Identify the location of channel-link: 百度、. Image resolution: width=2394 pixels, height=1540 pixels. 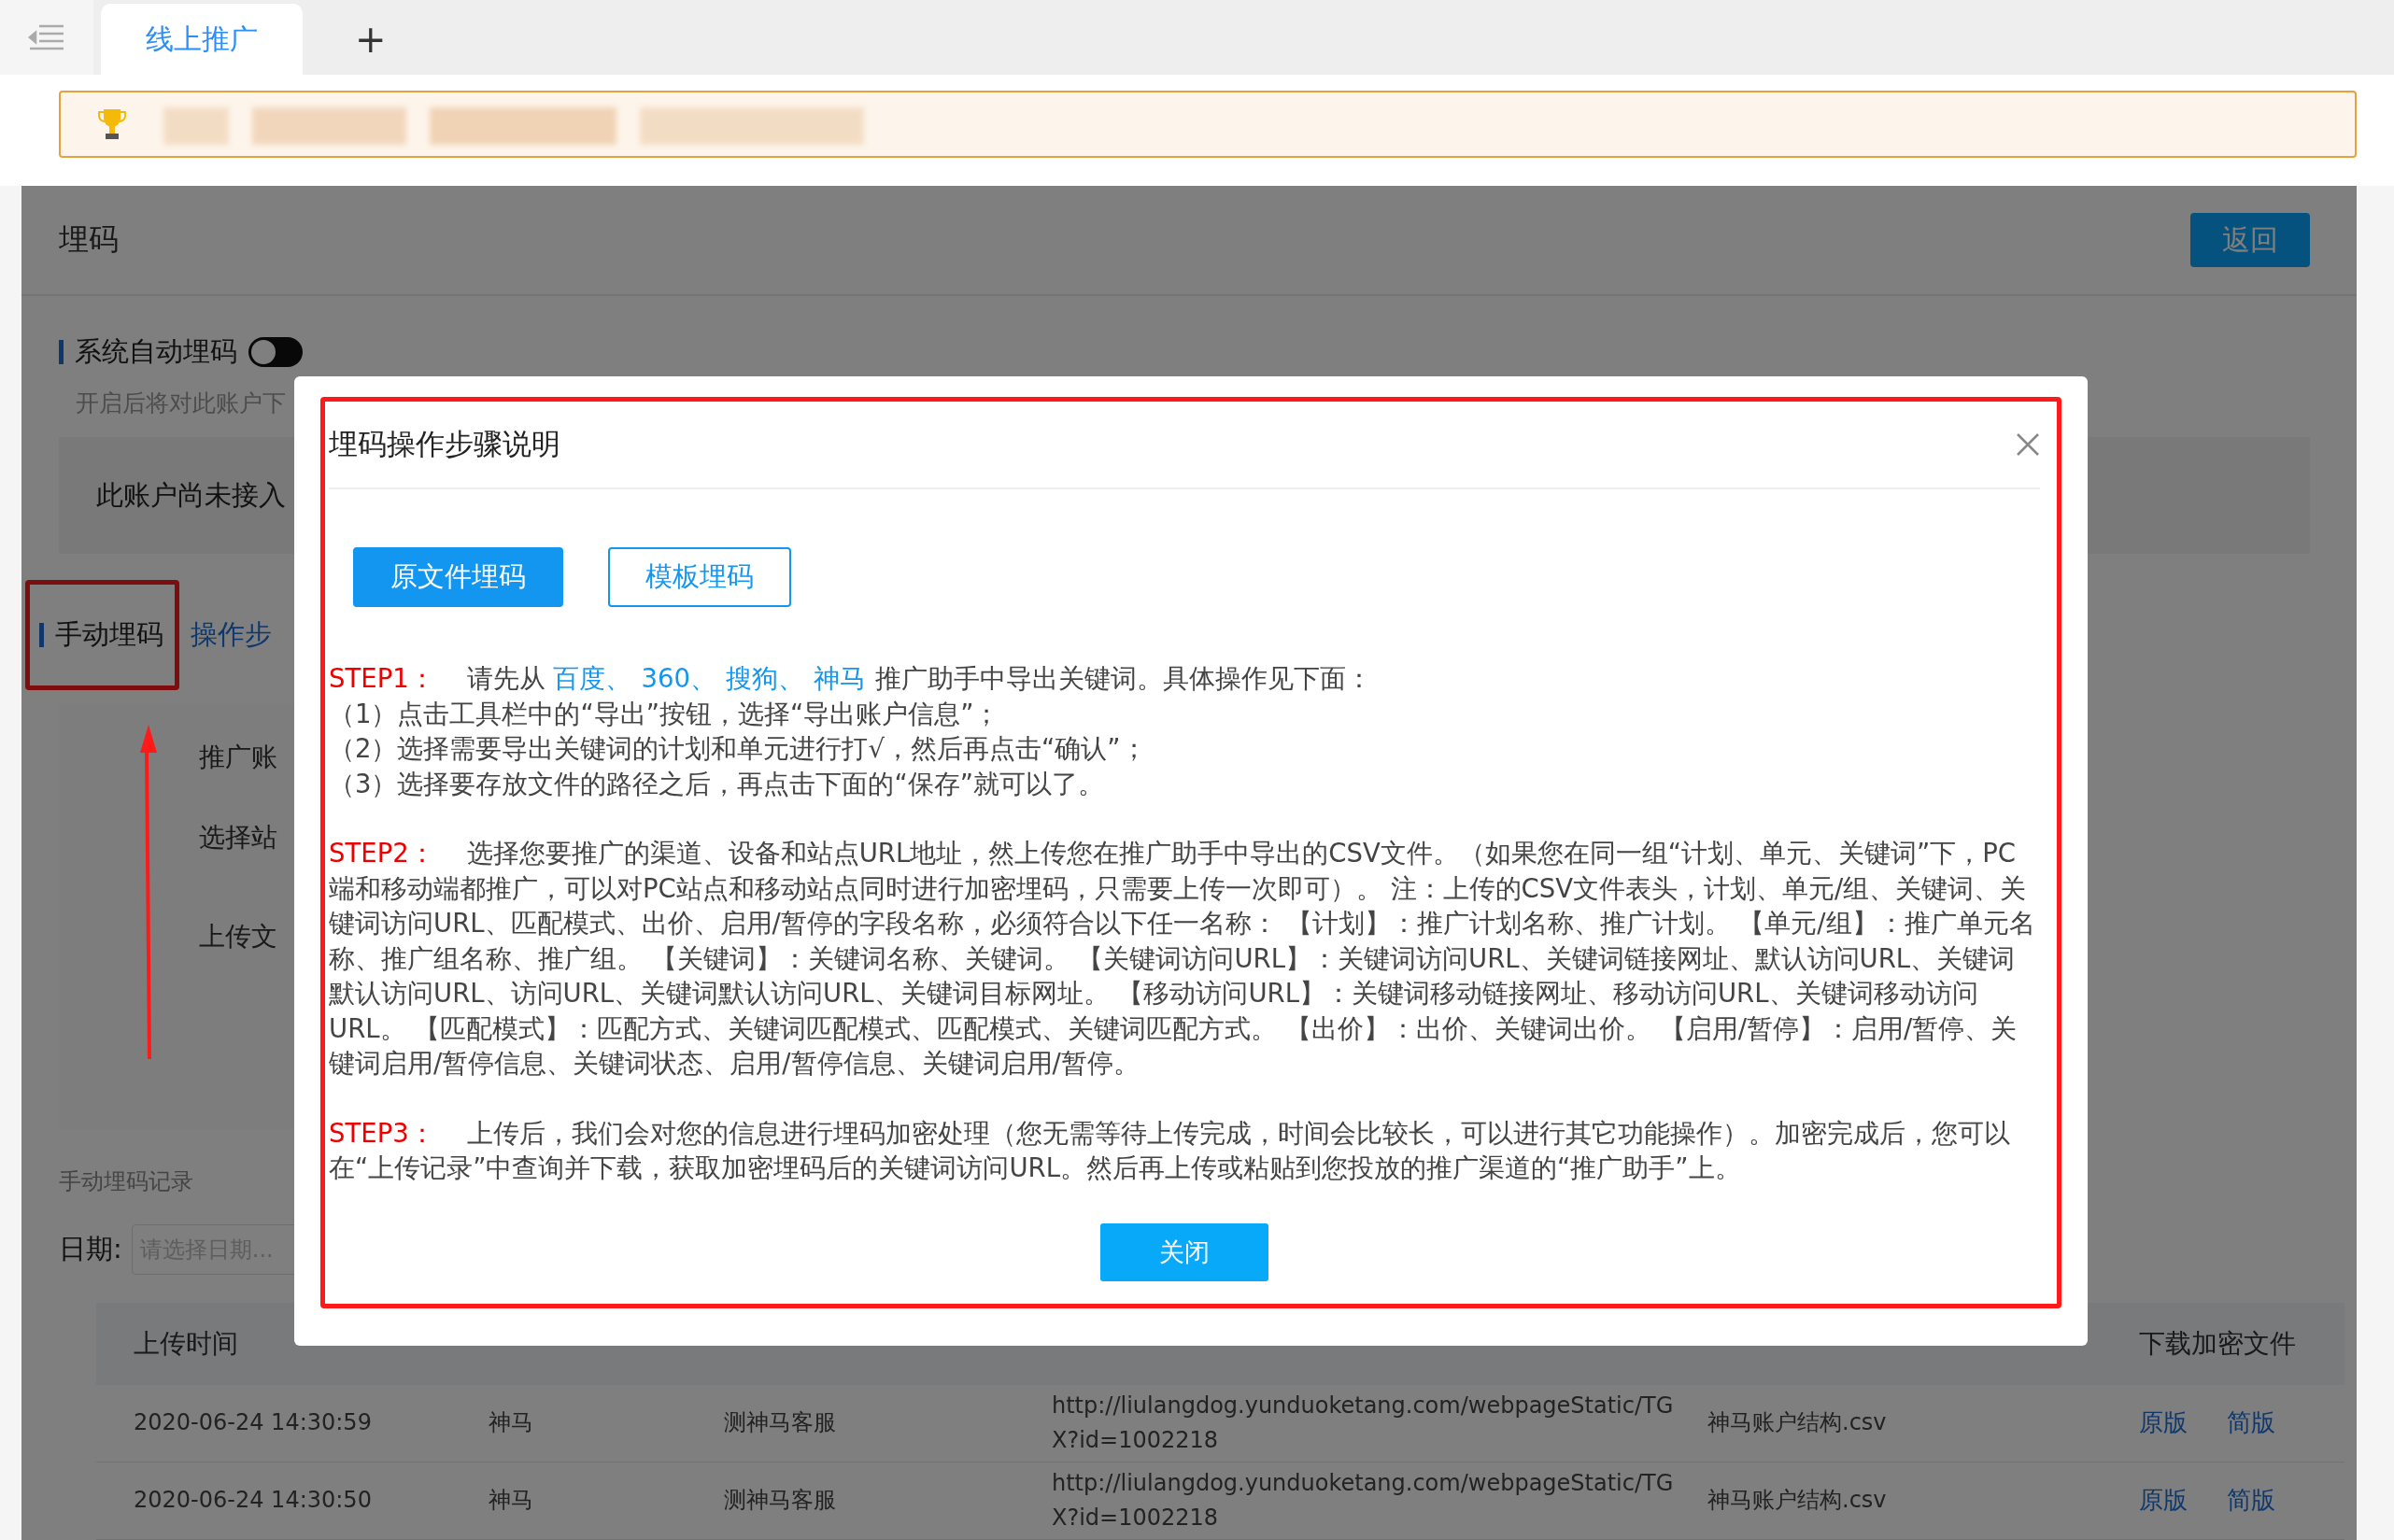
(592, 678).